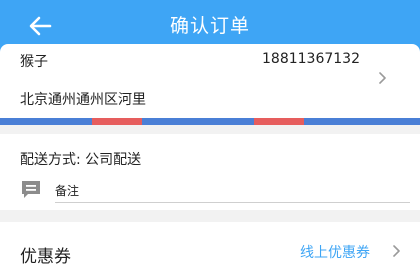 This screenshot has height=272, width=420. Describe the element at coordinates (210, 121) in the screenshot. I see `address-stripe` at that location.